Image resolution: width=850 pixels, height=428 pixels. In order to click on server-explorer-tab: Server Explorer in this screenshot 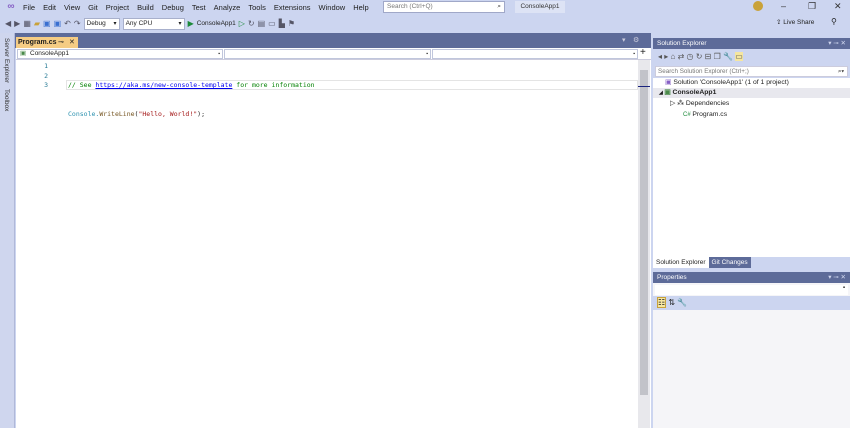, I will do `click(6, 60)`.